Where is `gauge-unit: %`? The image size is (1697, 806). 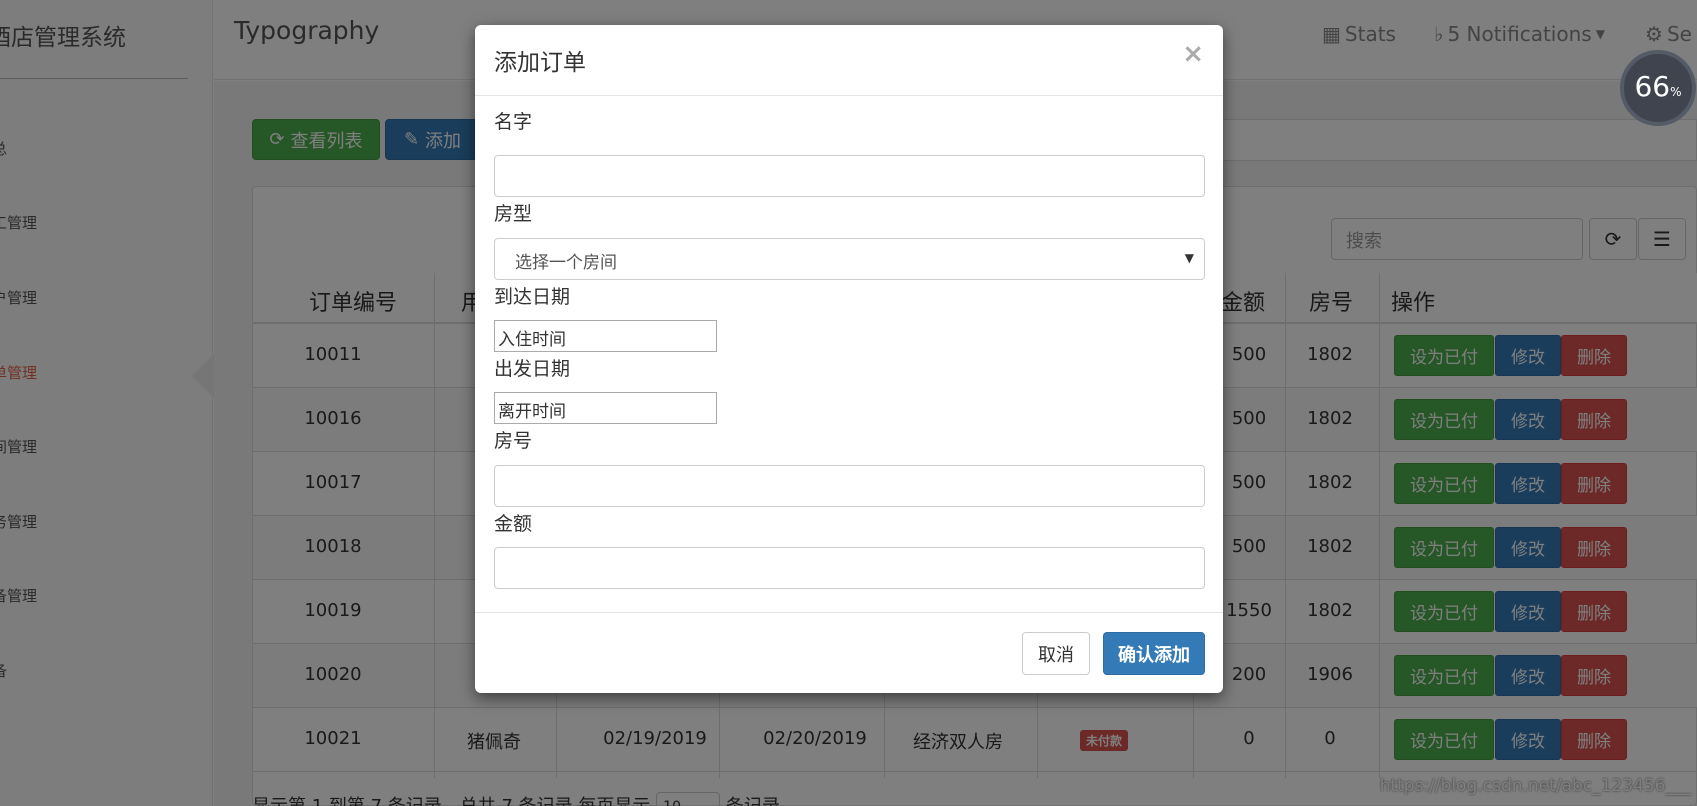
gauge-unit: % is located at coordinates (1676, 92).